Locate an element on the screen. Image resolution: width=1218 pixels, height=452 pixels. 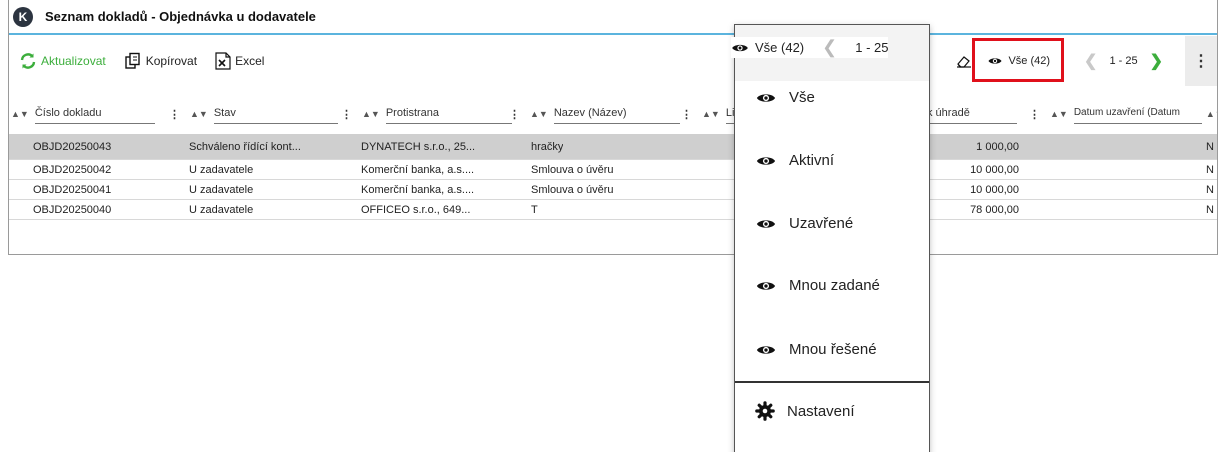
excel-label: Excel is located at coordinates (250, 61).